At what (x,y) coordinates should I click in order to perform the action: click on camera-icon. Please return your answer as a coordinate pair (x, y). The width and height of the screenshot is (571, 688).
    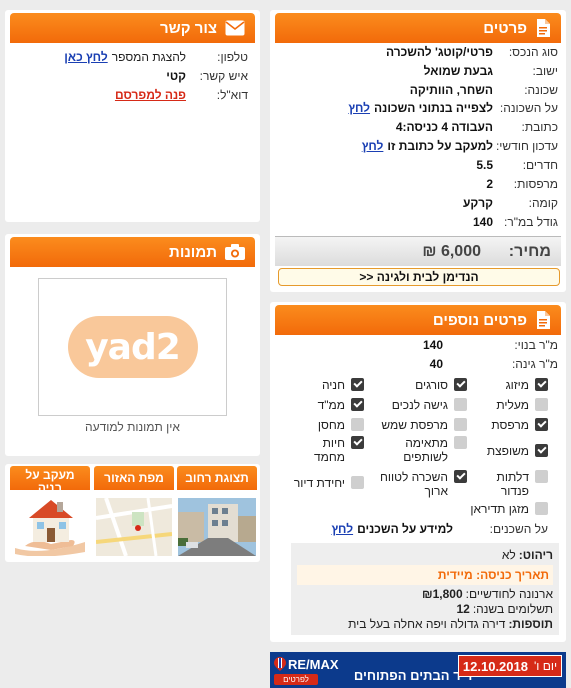
    Looking at the image, I should click on (235, 252).